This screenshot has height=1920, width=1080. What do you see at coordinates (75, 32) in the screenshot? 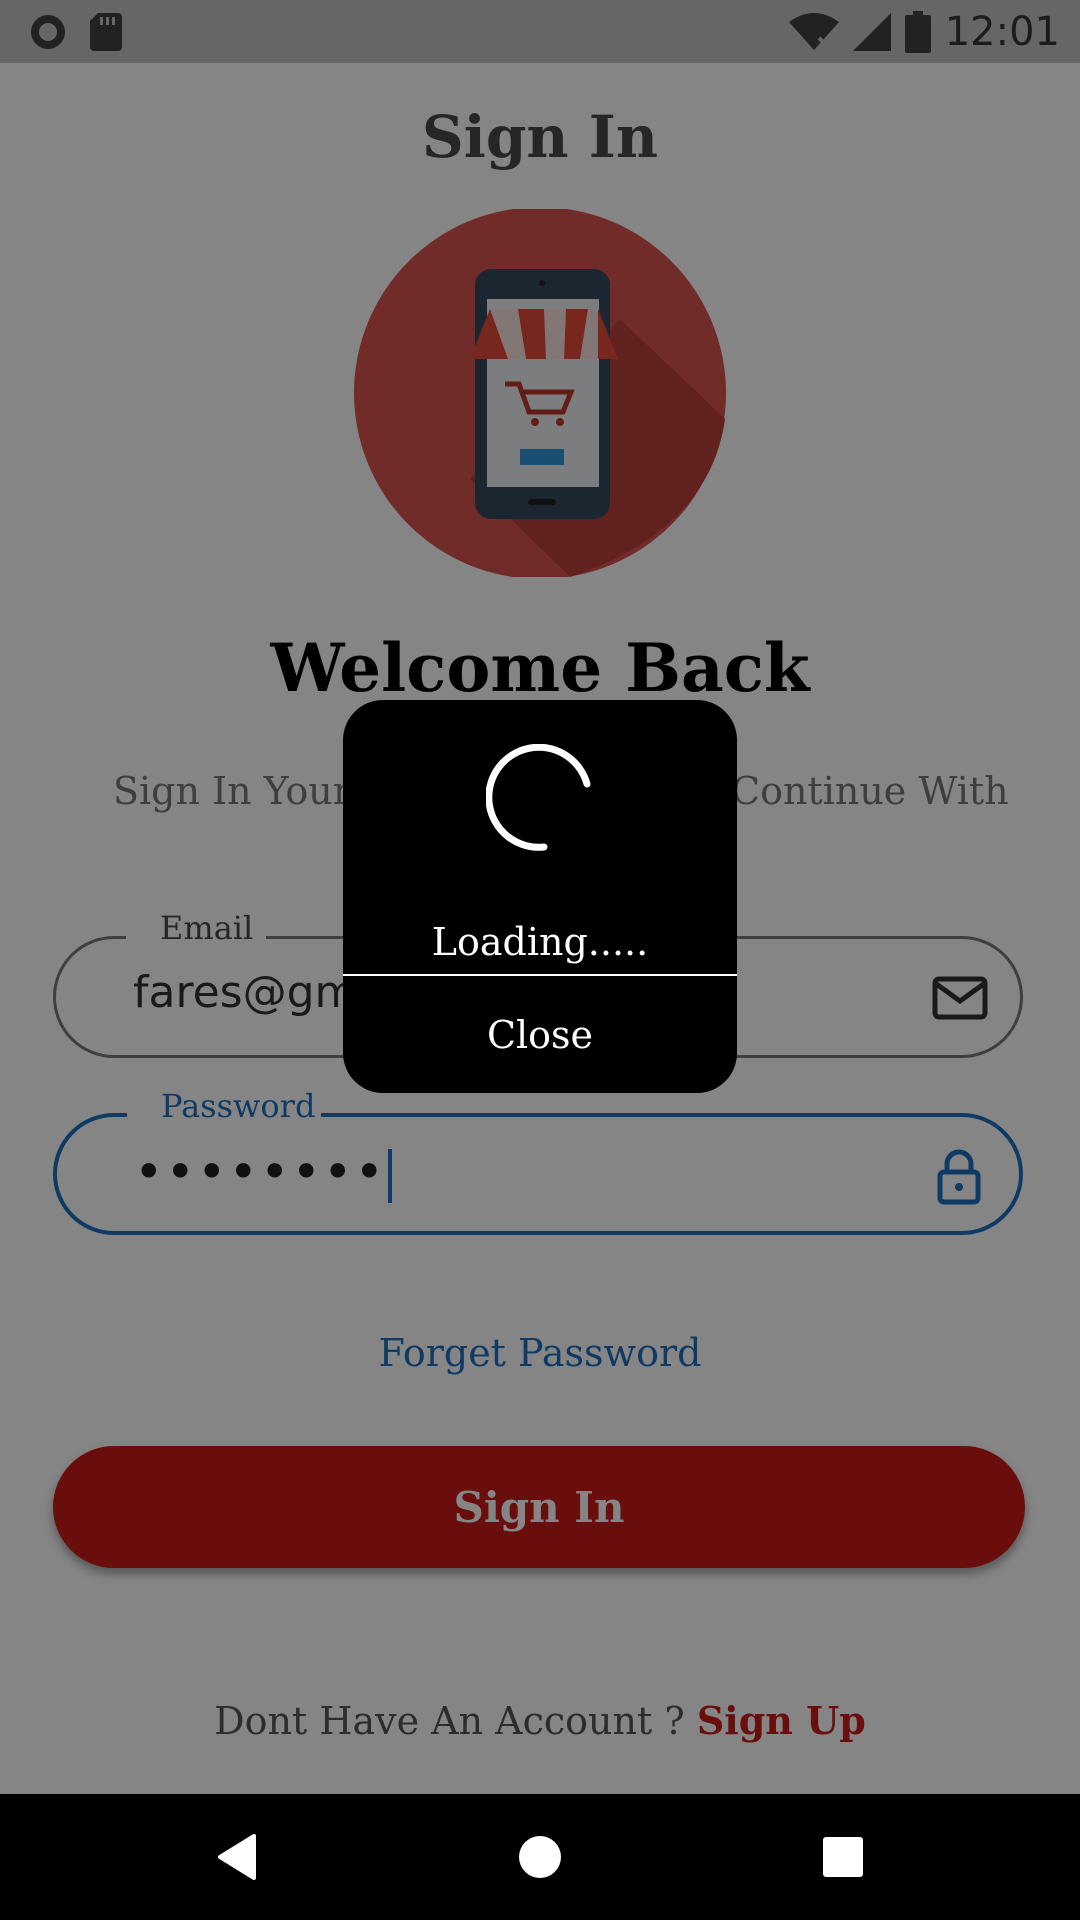
I see `status-bar-left` at bounding box center [75, 32].